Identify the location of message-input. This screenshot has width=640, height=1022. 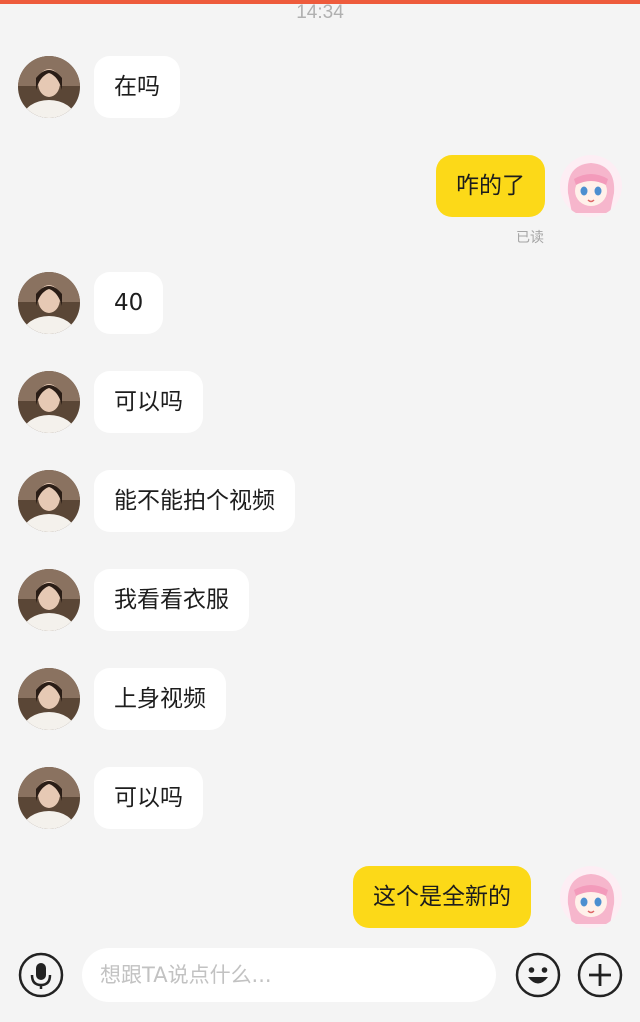
(289, 975).